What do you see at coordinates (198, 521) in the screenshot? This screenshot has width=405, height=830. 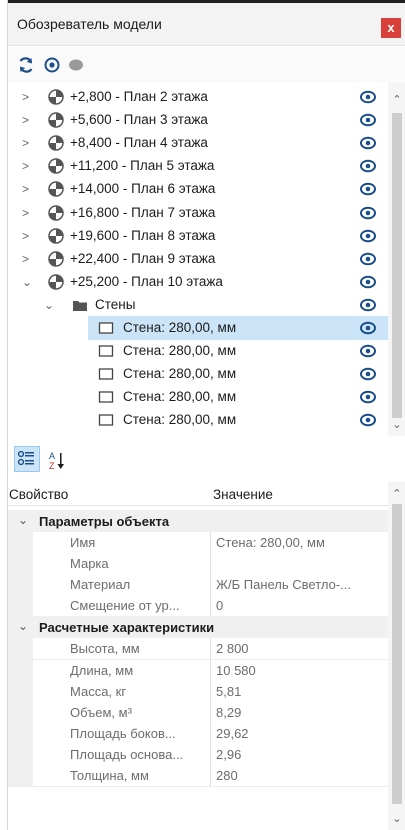 I see `property-category: ⌄ Параметры объекта` at bounding box center [198, 521].